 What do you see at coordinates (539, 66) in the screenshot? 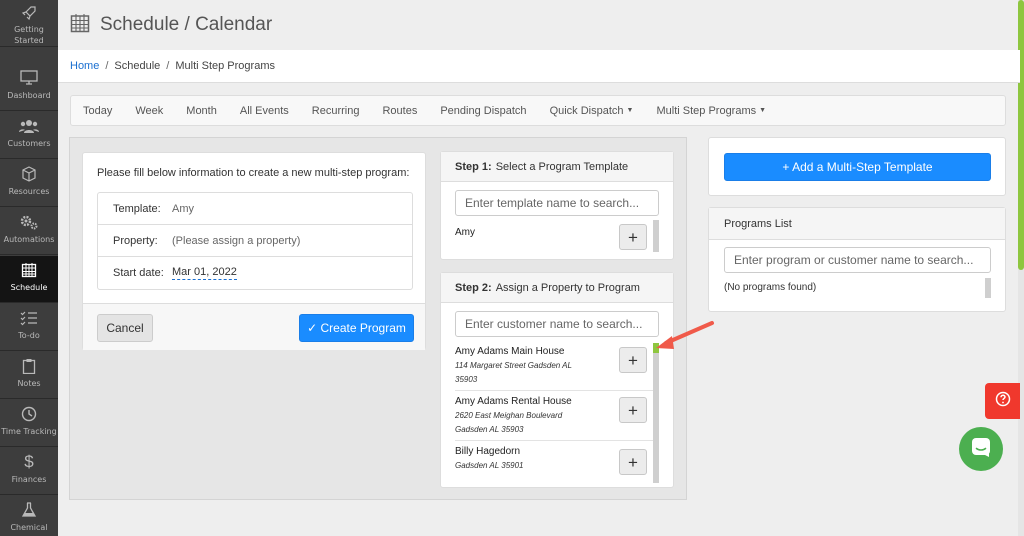
I see `breadcrumb: Home / Schedule / Multi Step Programs` at bounding box center [539, 66].